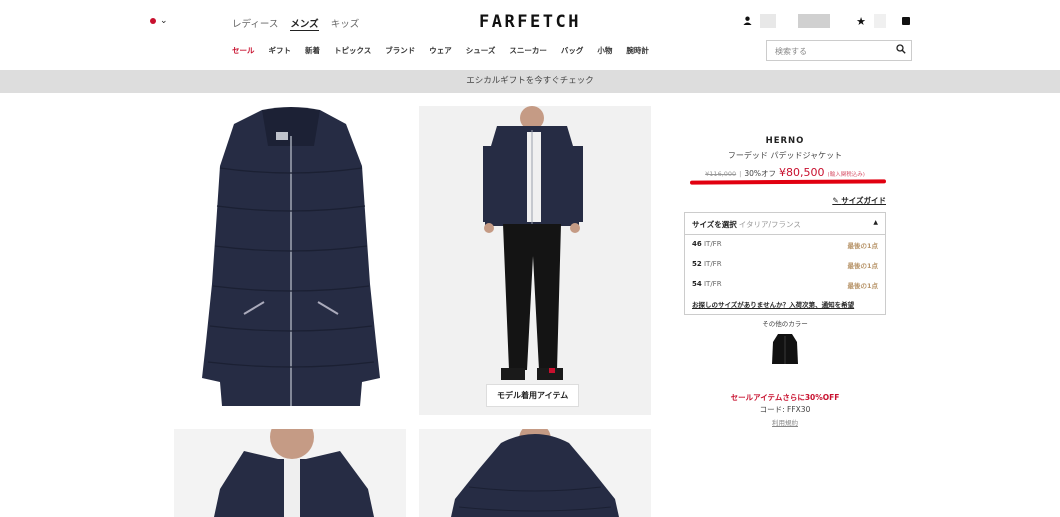 The width and height of the screenshot is (1060, 517). Describe the element at coordinates (400, 50) in the screenshot. I see `nav-item-brands: ブランド` at that location.